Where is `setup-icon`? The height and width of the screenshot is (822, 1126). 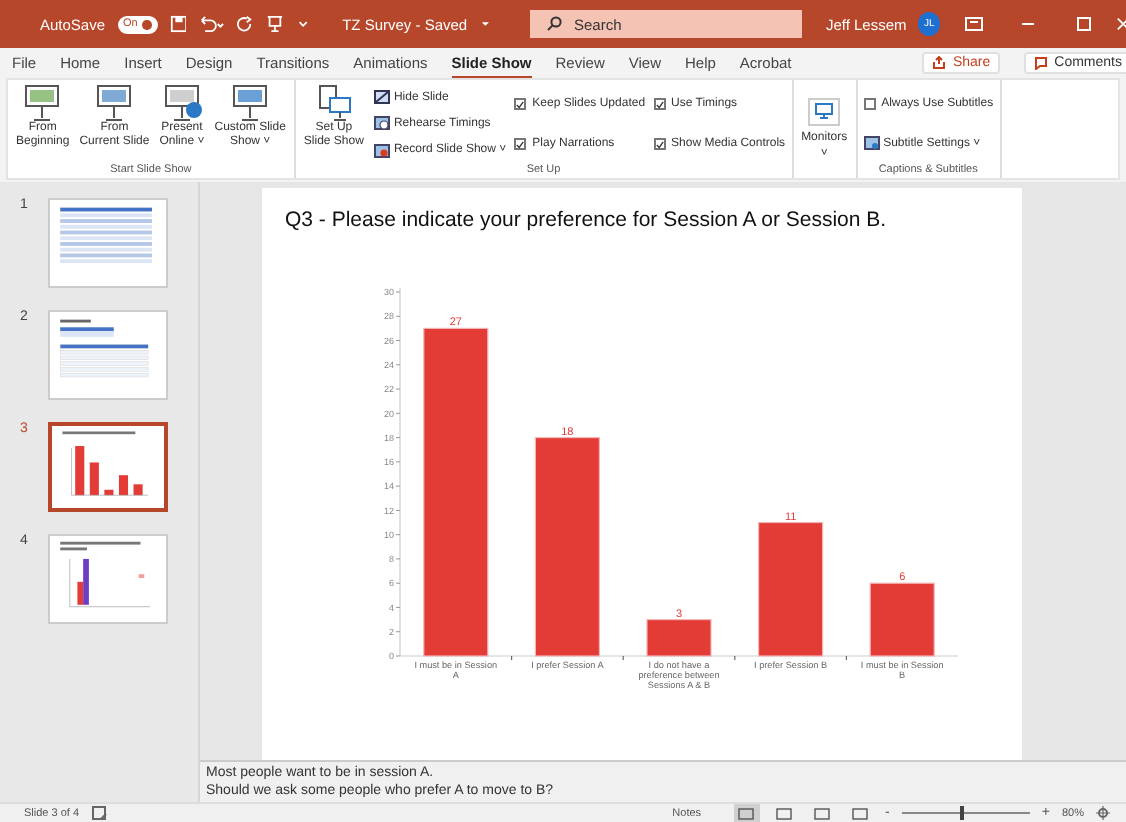
setup-icon is located at coordinates (333, 103).